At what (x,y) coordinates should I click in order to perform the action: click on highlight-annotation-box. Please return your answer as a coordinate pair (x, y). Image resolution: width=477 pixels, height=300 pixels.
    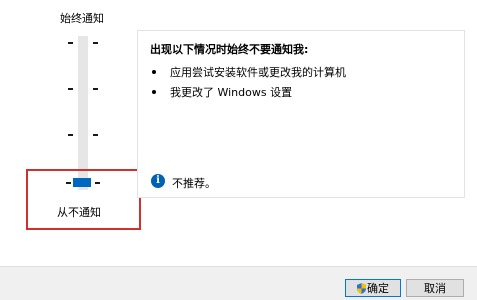
    Looking at the image, I should click on (83, 199).